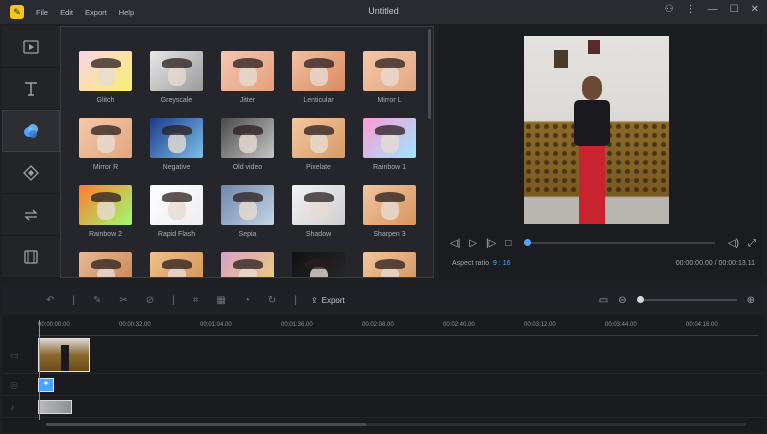  What do you see at coordinates (272, 300) in the screenshot?
I see `rotate-icon: ↻` at bounding box center [272, 300].